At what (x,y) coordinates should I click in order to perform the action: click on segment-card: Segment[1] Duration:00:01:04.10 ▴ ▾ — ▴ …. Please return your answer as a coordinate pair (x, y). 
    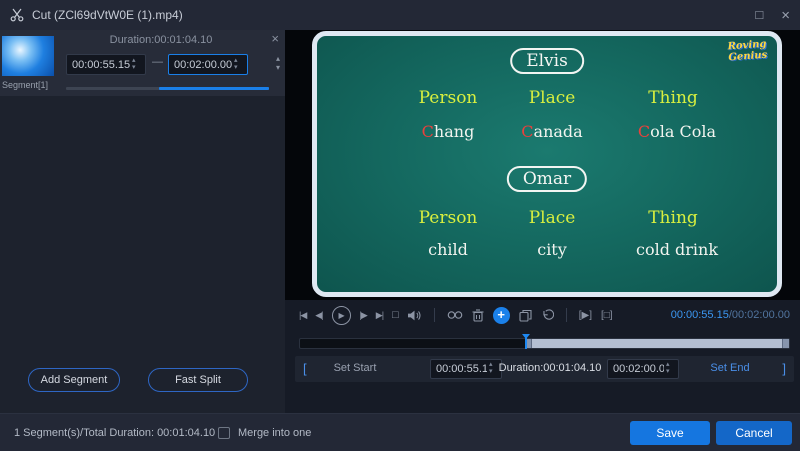
    Looking at the image, I should click on (142, 63).